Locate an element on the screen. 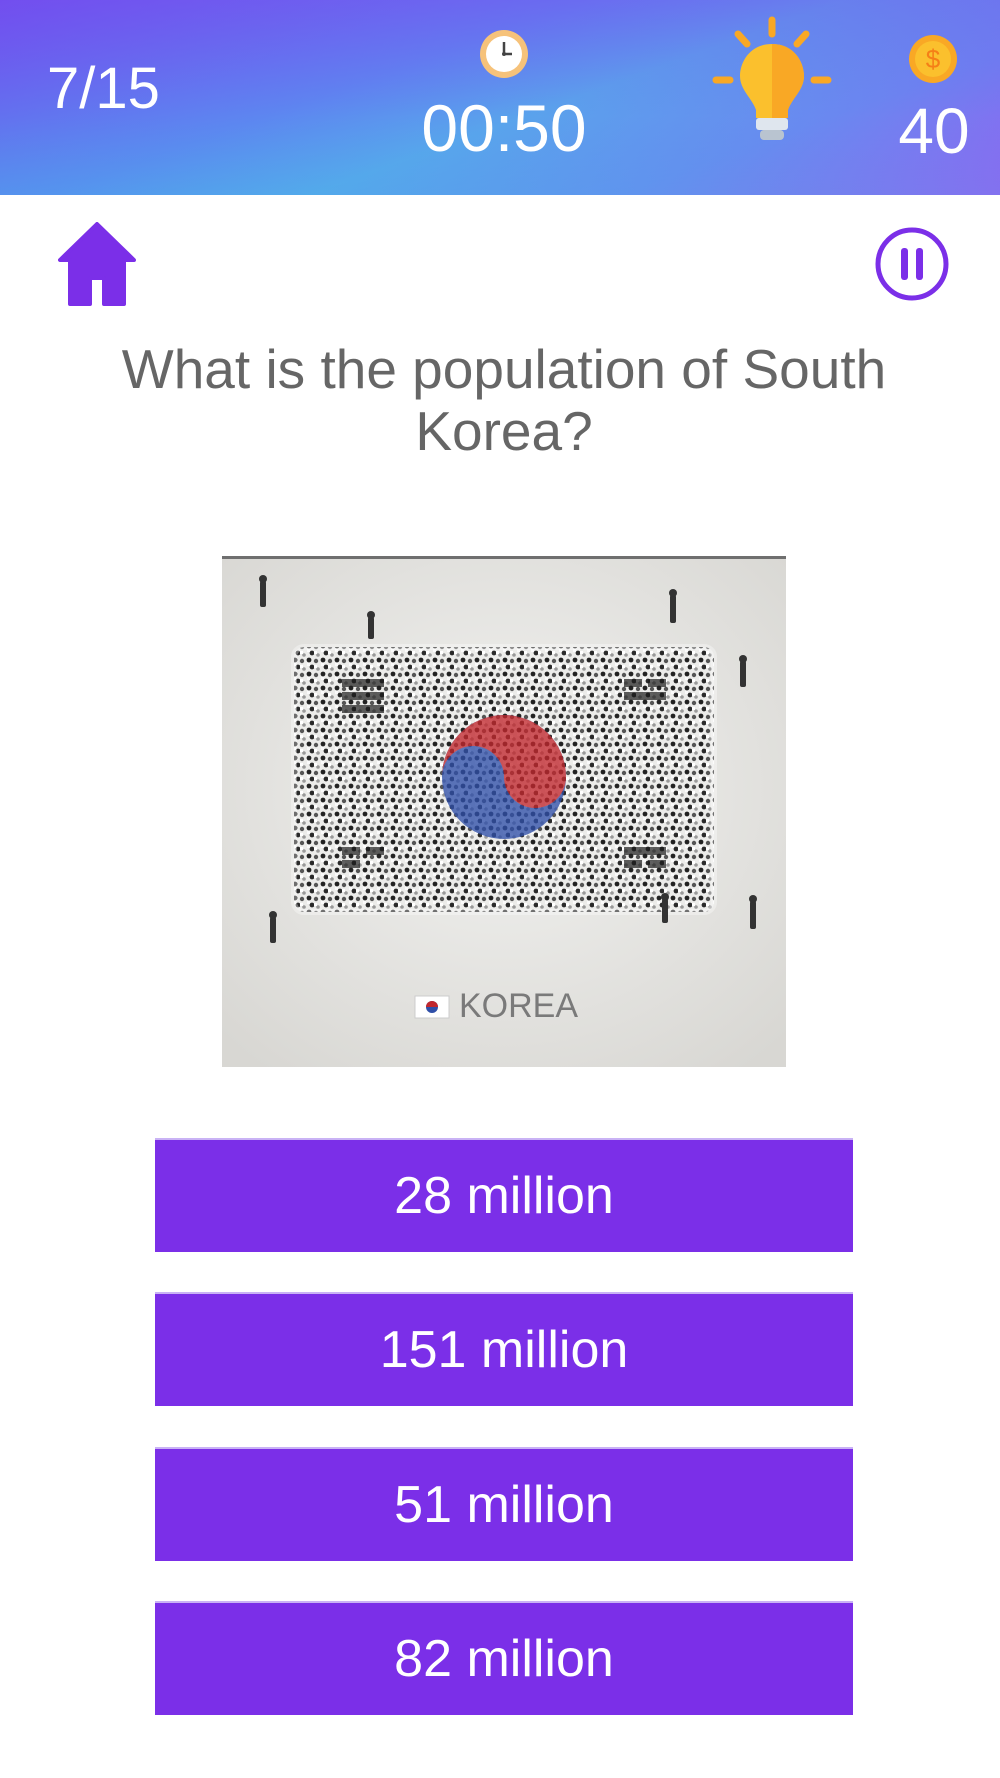  answer-option-4: 82 million is located at coordinates (504, 1658).